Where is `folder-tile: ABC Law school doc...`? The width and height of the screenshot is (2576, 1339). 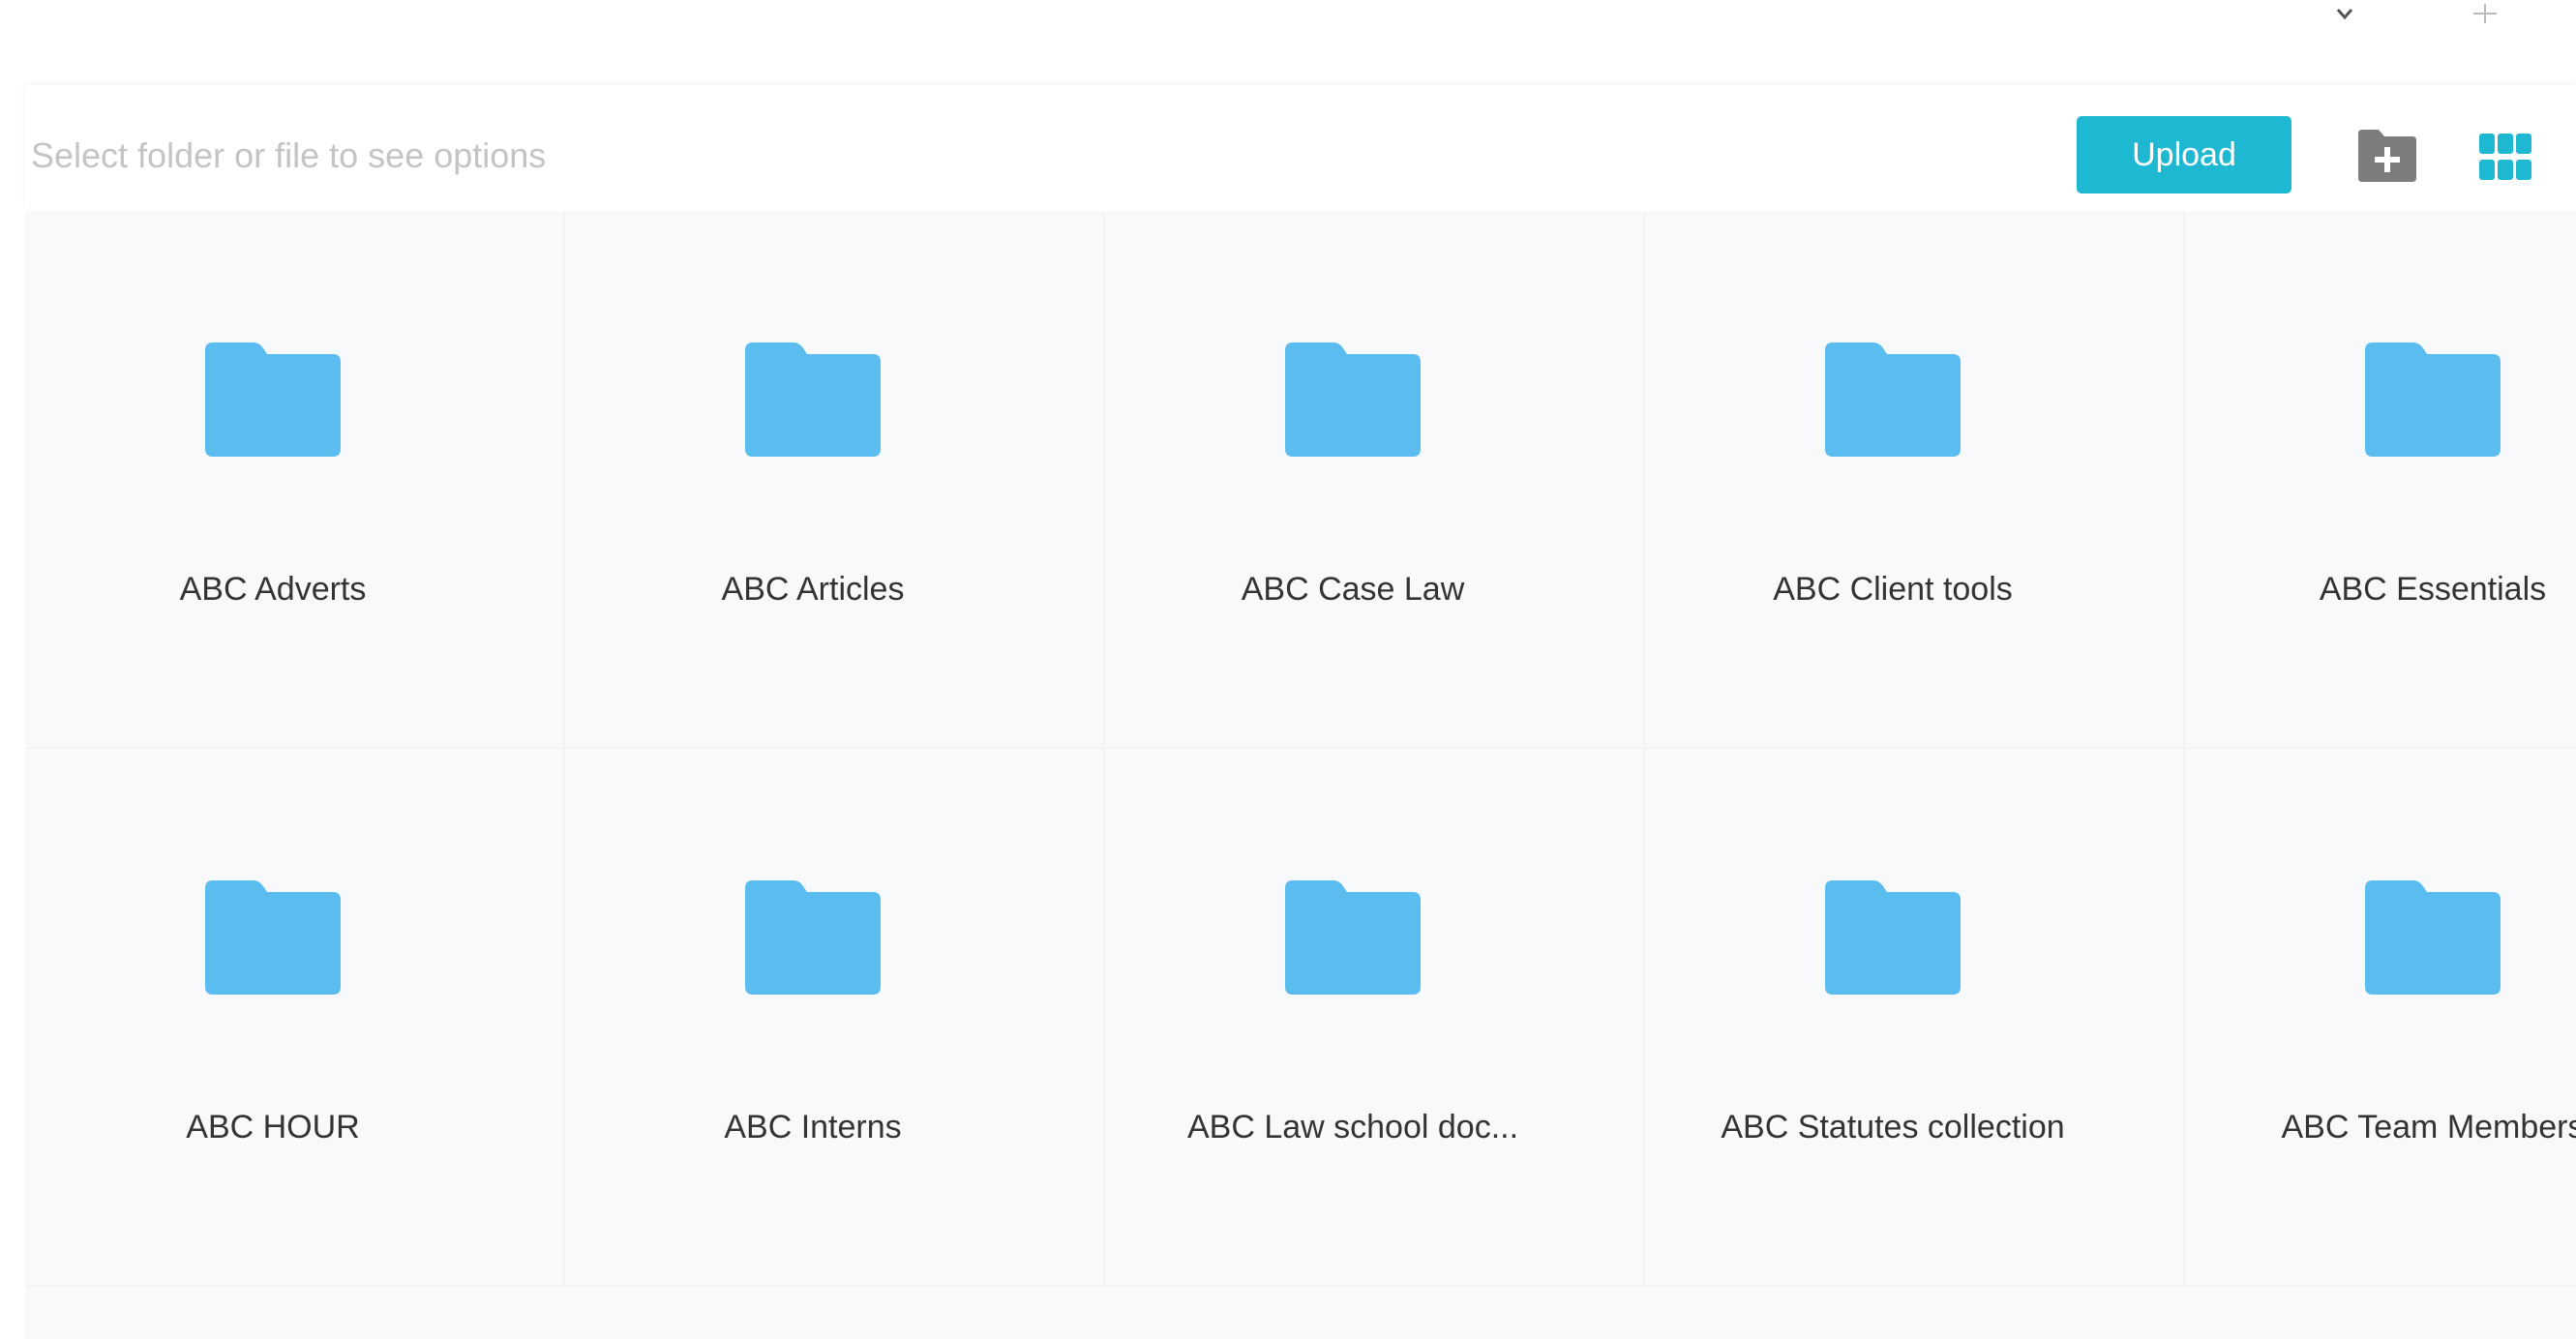 folder-tile: ABC Law school doc... is located at coordinates (1375, 1018).